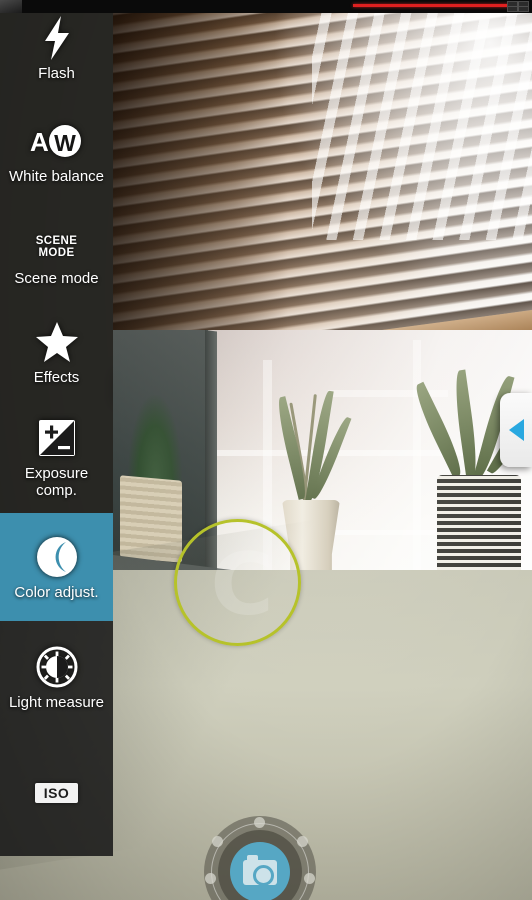 This screenshot has height=900, width=532. What do you see at coordinates (56, 73) in the screenshot?
I see `sidebar-label-flash: Flash` at bounding box center [56, 73].